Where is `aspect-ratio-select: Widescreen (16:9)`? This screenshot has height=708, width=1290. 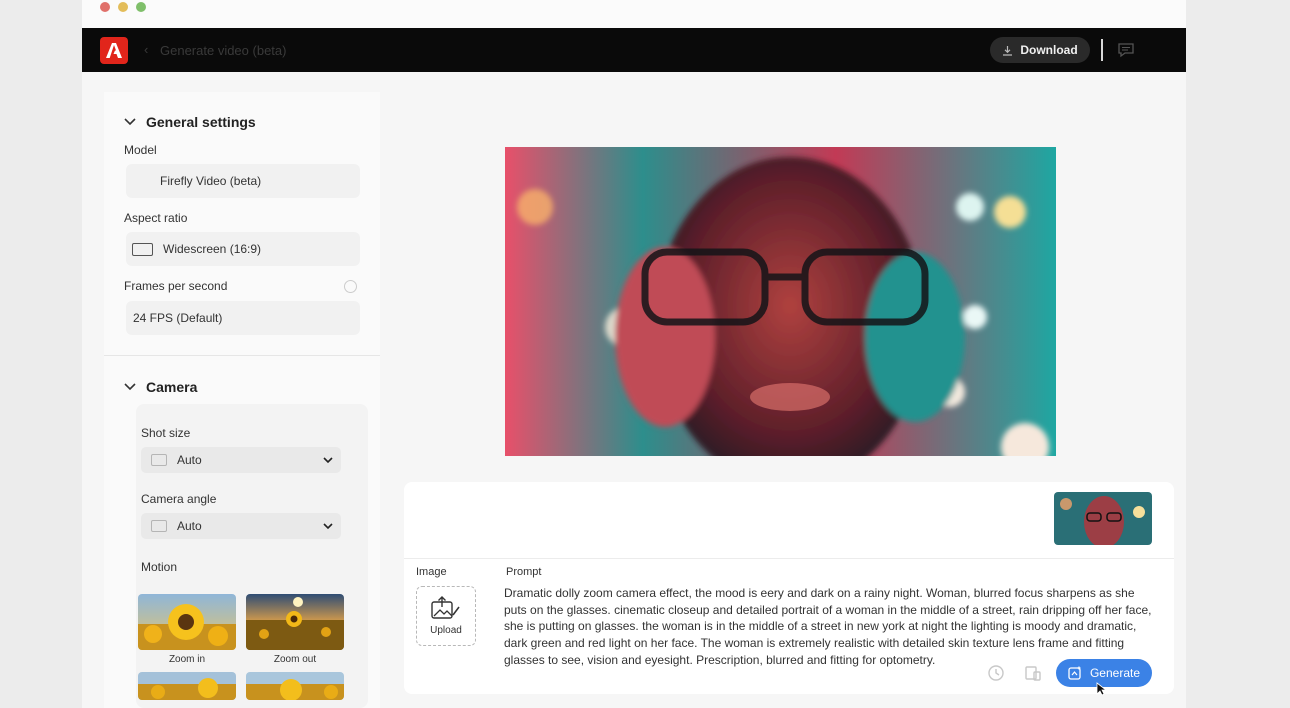
aspect-ratio-select: Widescreen (16:9) is located at coordinates (243, 249).